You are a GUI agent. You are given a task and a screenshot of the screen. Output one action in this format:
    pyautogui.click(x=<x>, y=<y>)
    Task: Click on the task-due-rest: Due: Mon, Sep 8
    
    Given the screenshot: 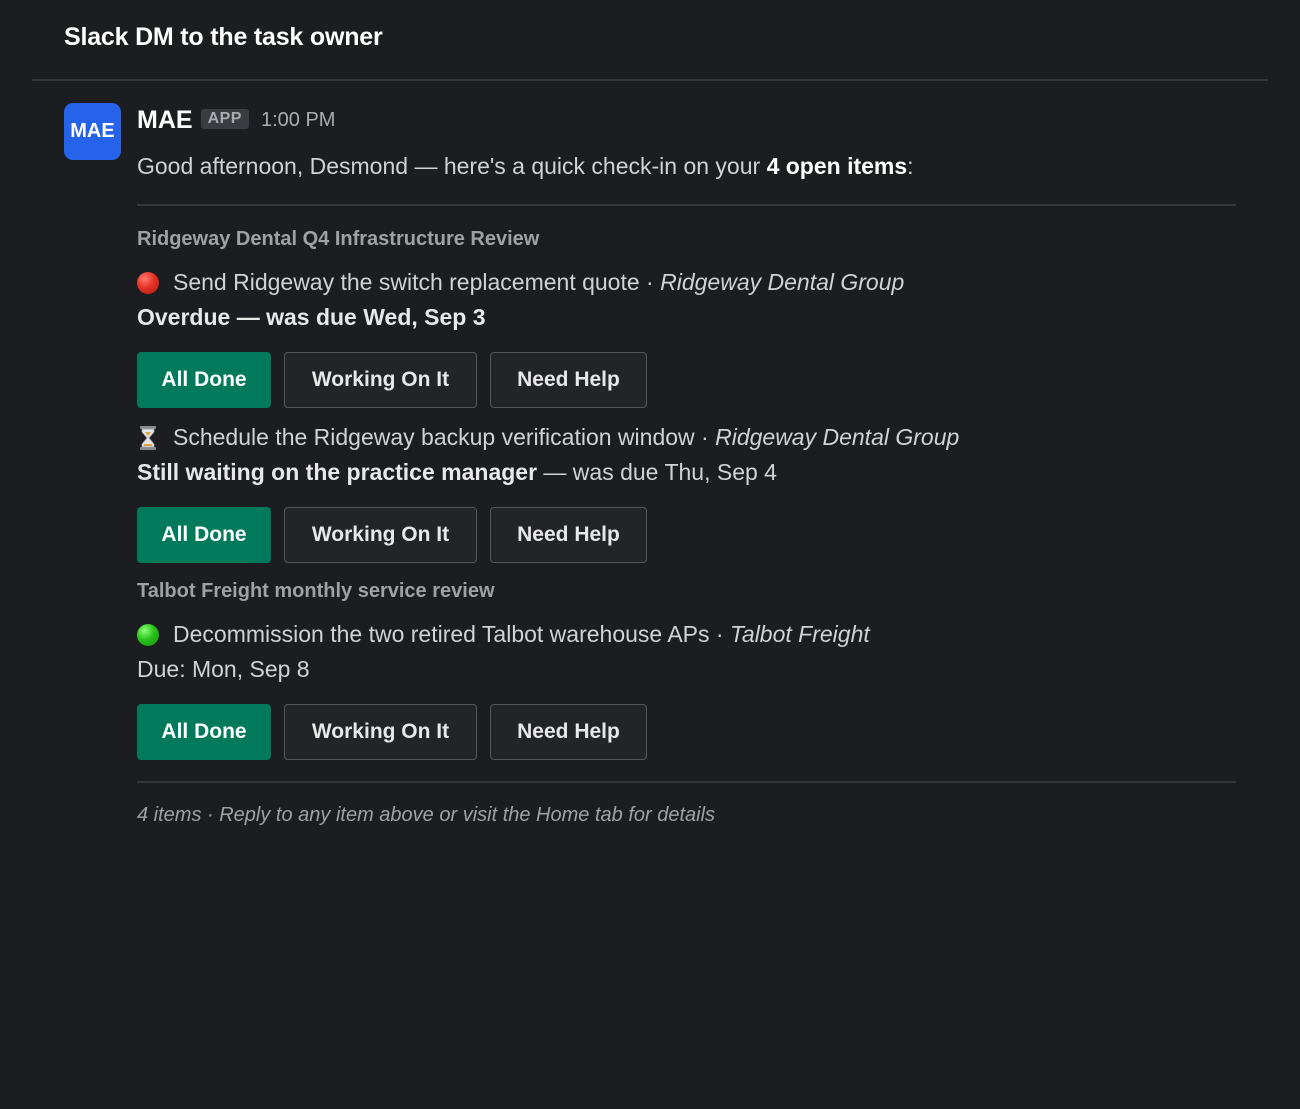 What is the action you would take?
    pyautogui.click(x=223, y=669)
    